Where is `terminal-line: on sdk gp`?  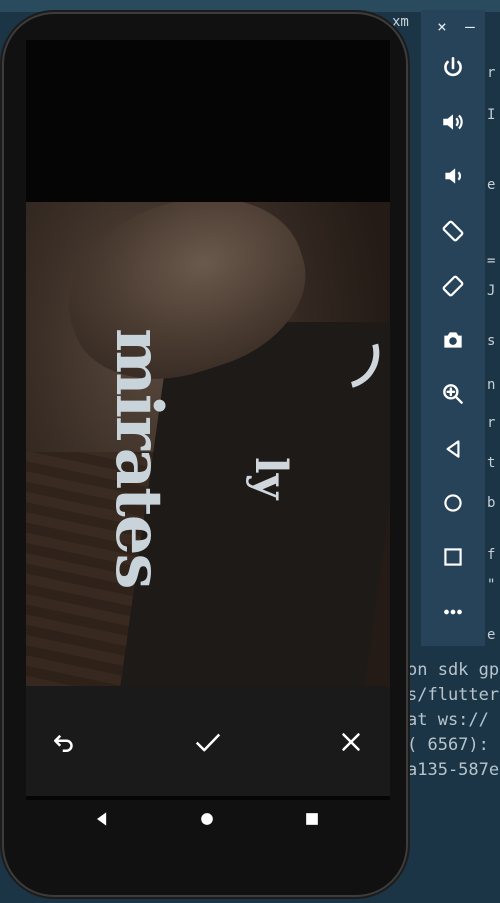 terminal-line: on sdk gp is located at coordinates (453, 670).